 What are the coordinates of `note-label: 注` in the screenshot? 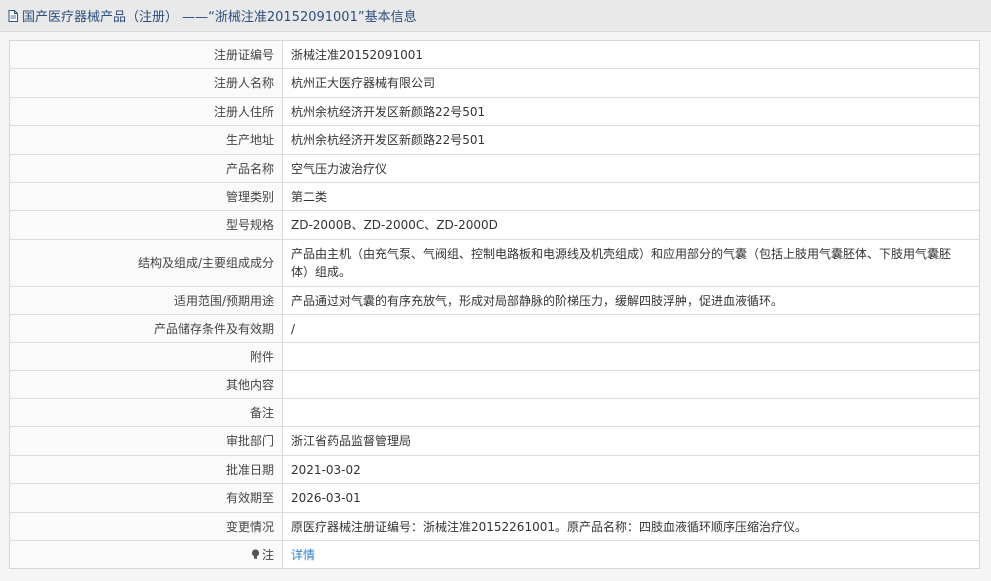 It's located at (267, 554).